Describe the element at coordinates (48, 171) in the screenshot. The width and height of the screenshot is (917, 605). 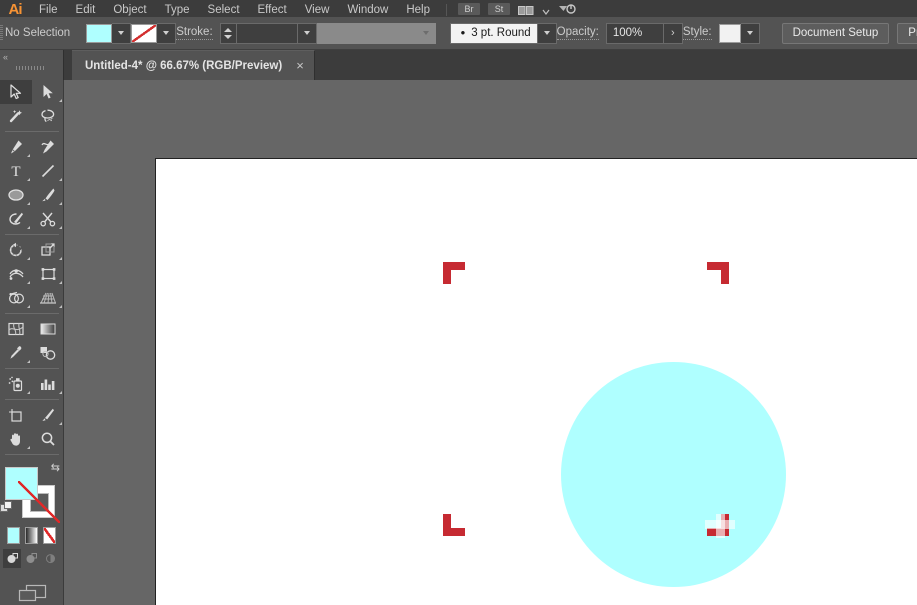
I see `line-segment-tool` at that location.